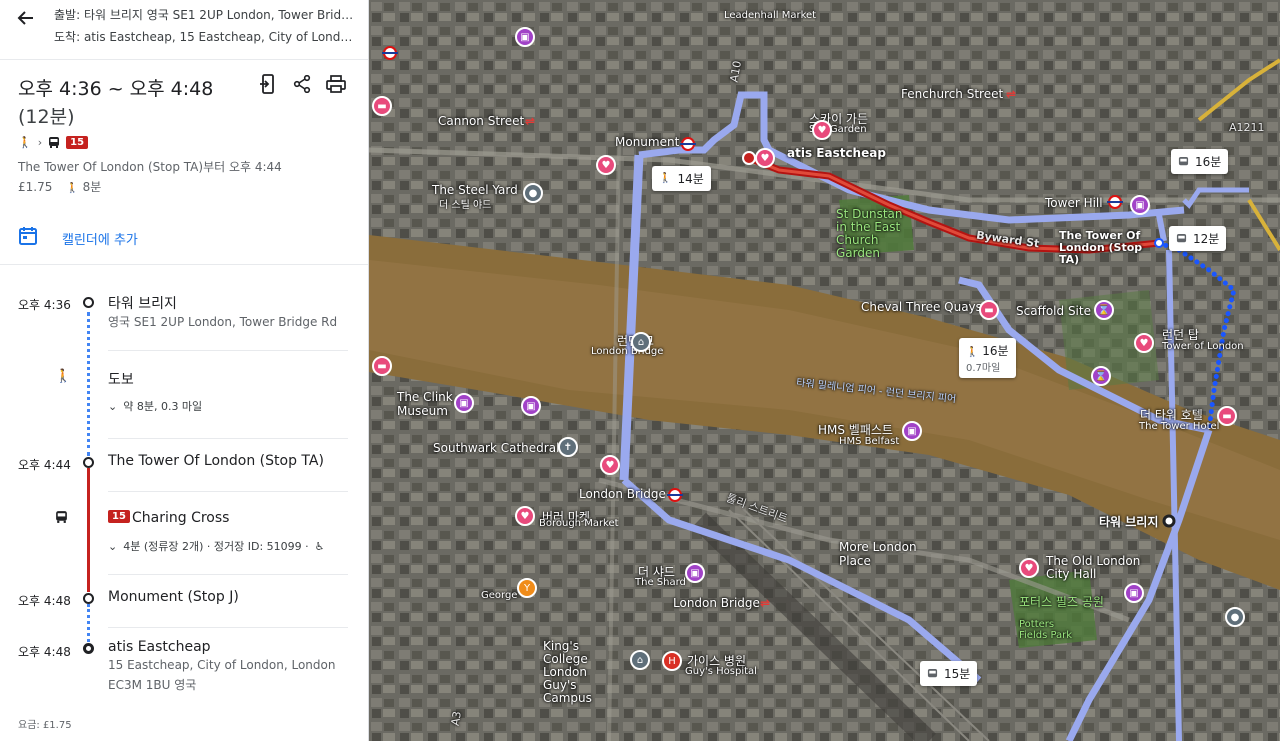 This screenshot has height=741, width=1280. I want to click on route-badge-bus-16: 16분, so click(1200, 161).